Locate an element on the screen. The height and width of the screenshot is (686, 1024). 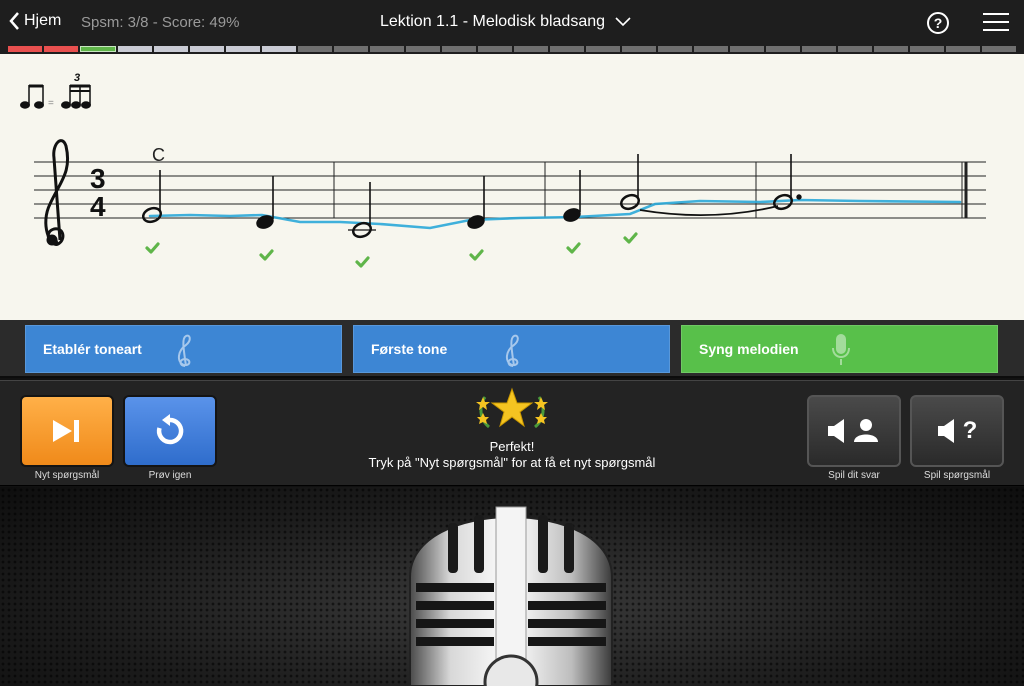
retry-icon is located at coordinates (170, 429).